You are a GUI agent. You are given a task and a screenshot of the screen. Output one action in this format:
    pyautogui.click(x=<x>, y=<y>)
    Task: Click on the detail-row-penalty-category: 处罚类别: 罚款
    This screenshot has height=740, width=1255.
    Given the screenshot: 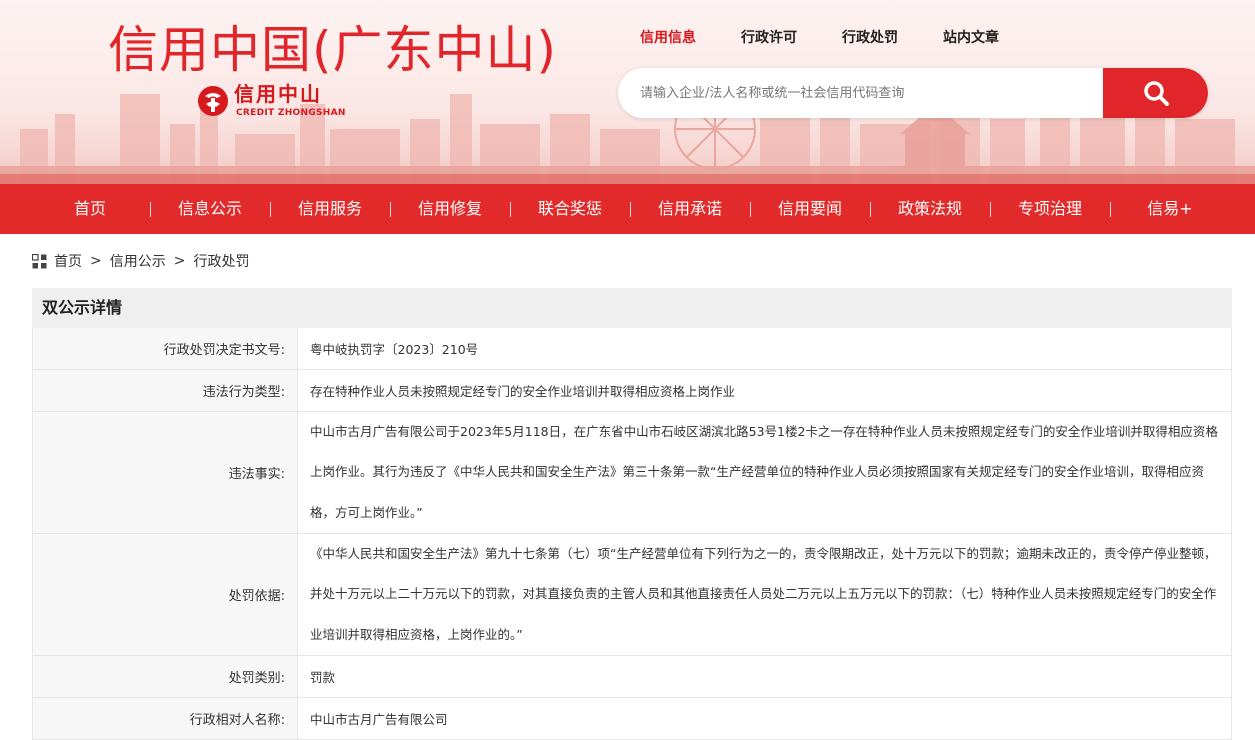 What is the action you would take?
    pyautogui.click(x=632, y=677)
    